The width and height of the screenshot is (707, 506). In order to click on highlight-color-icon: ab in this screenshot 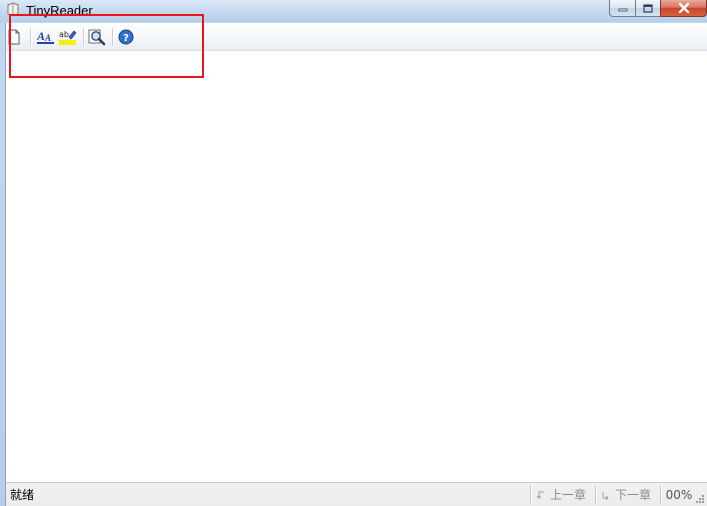, I will do `click(68, 37)`.